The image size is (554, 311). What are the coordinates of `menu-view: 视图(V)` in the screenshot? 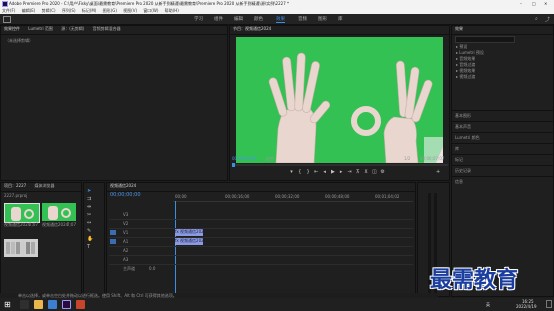 It's located at (130, 10).